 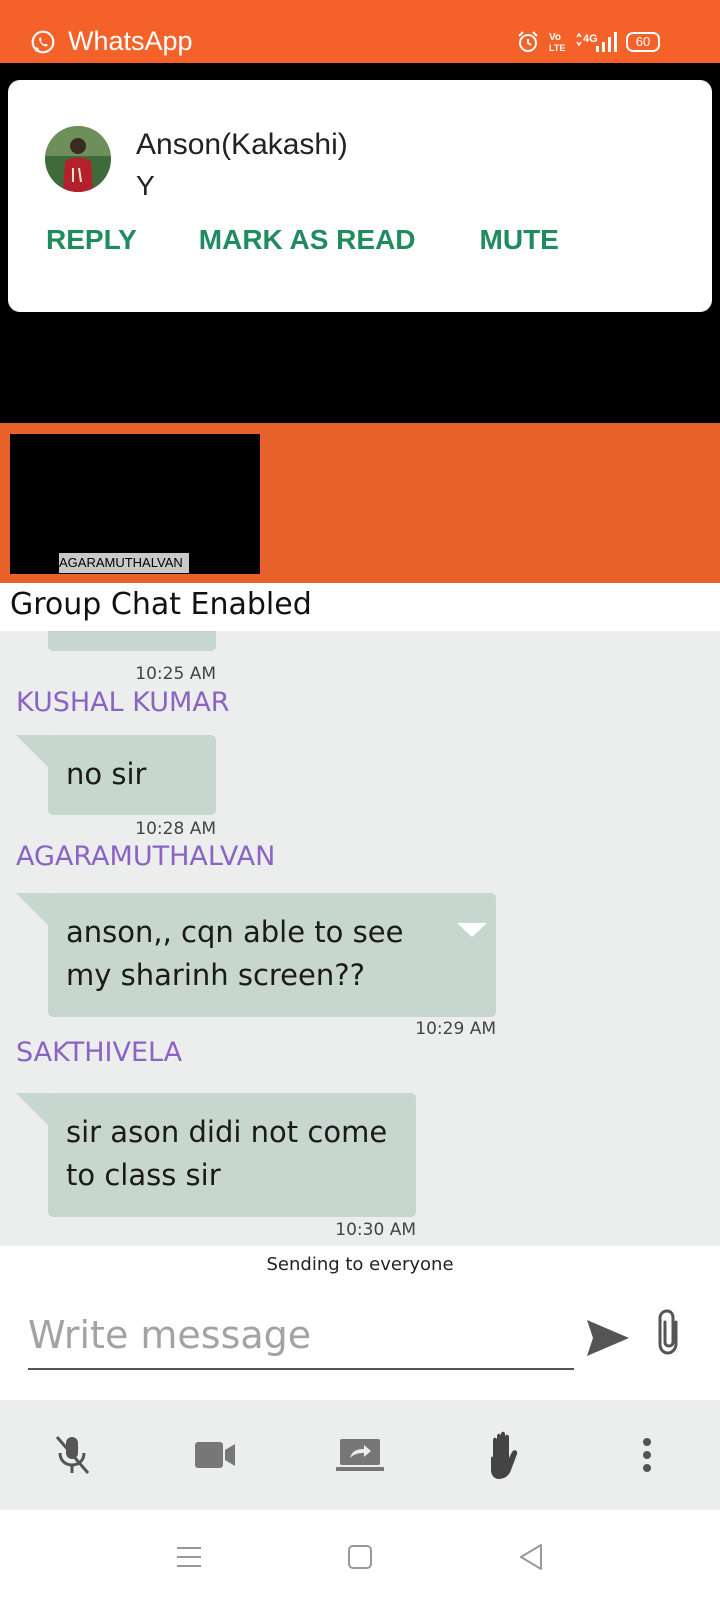 I want to click on notification-message: Y, so click(x=145, y=185).